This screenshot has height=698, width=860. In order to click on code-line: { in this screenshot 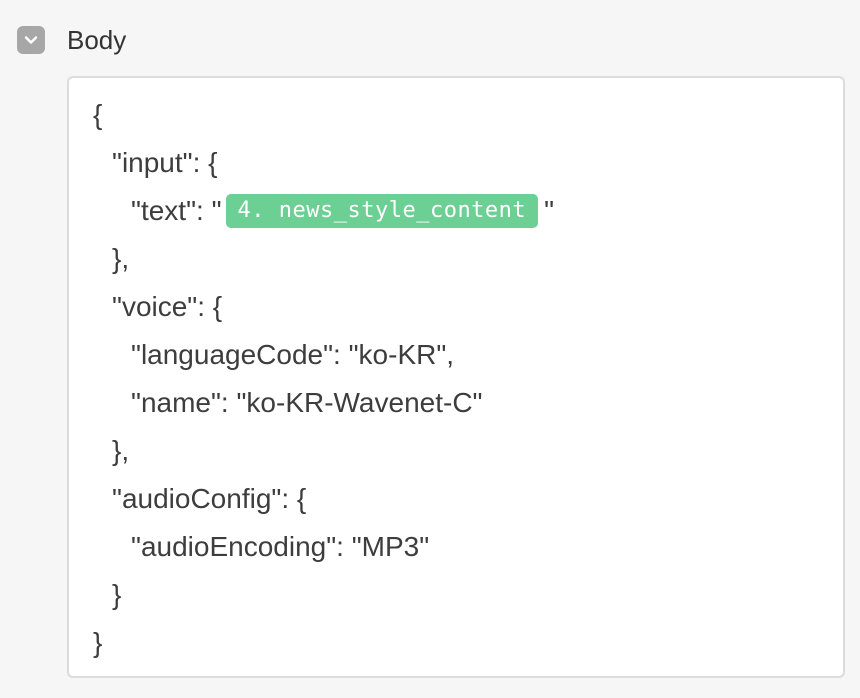, I will do `click(98, 114)`.